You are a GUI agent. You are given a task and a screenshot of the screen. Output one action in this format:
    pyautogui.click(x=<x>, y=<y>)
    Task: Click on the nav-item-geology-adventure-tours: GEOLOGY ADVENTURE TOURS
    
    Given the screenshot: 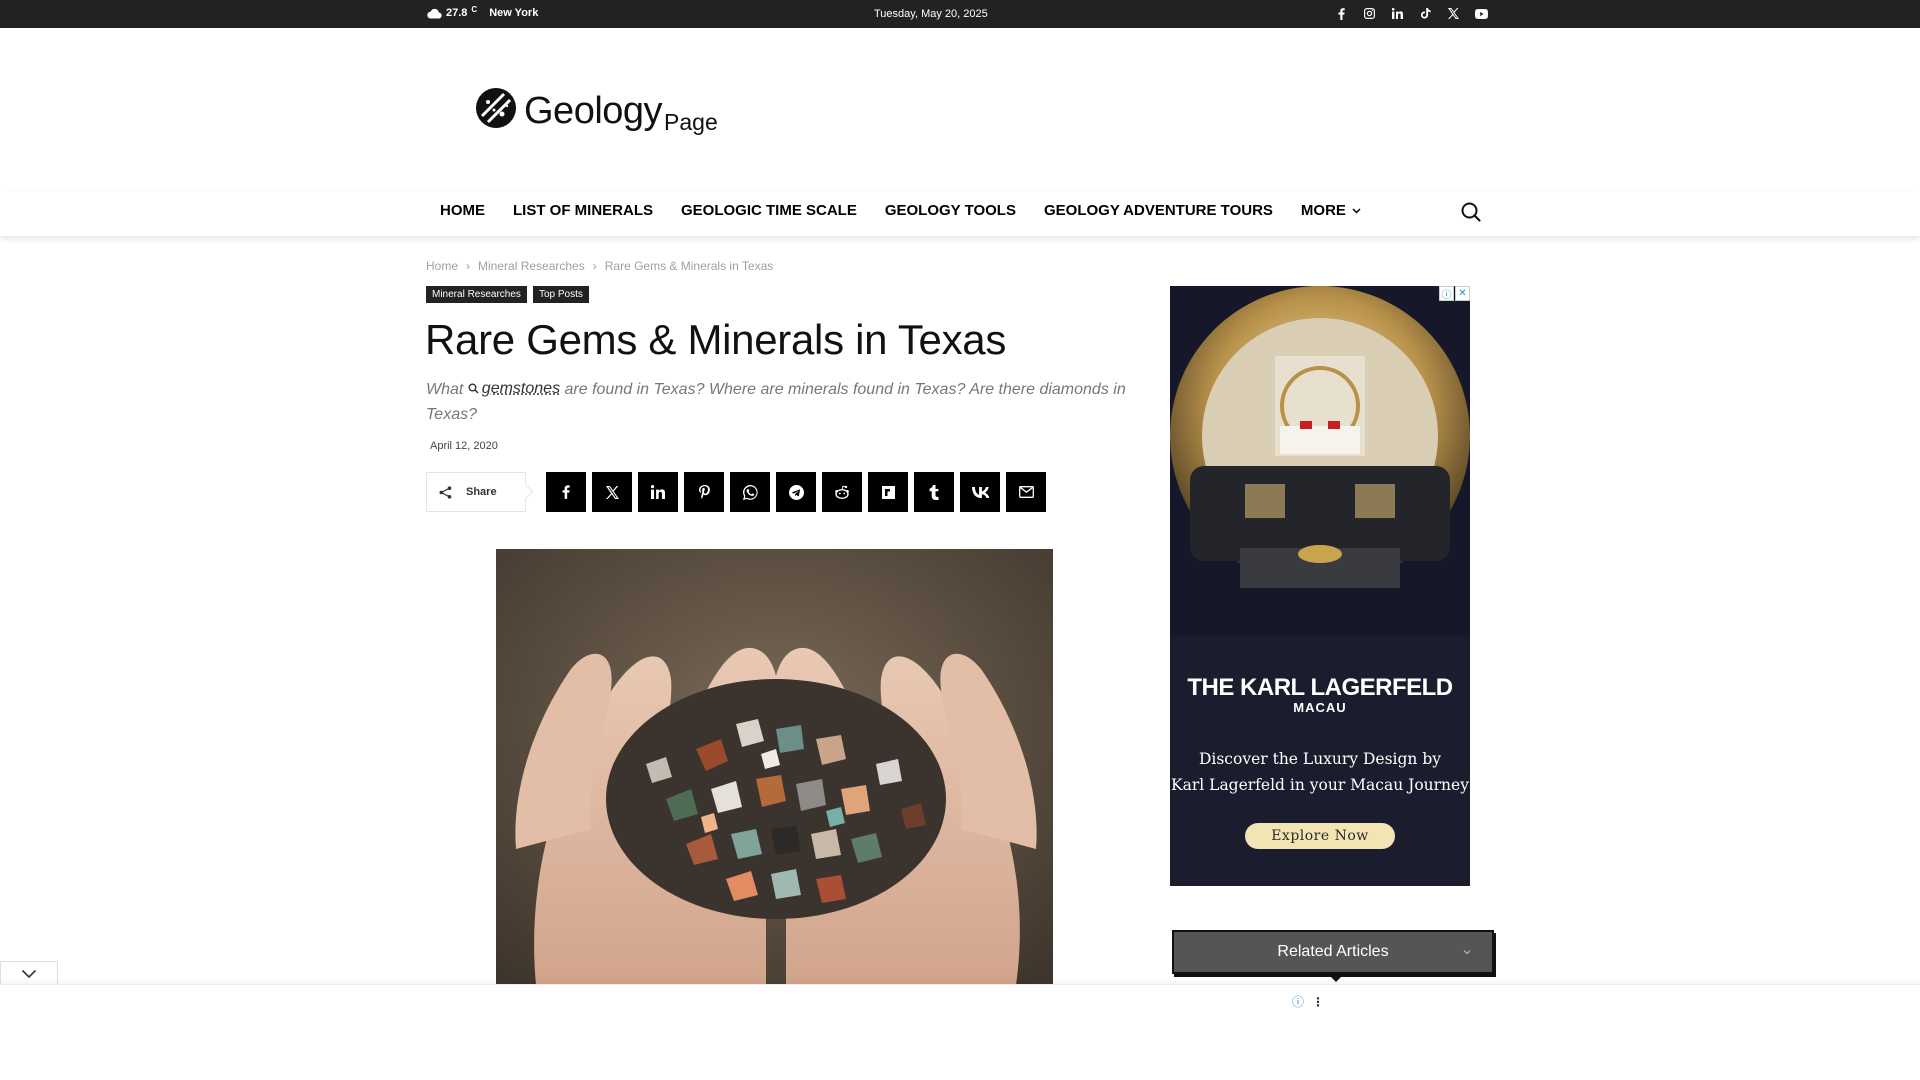 What is the action you would take?
    pyautogui.click(x=1158, y=211)
    